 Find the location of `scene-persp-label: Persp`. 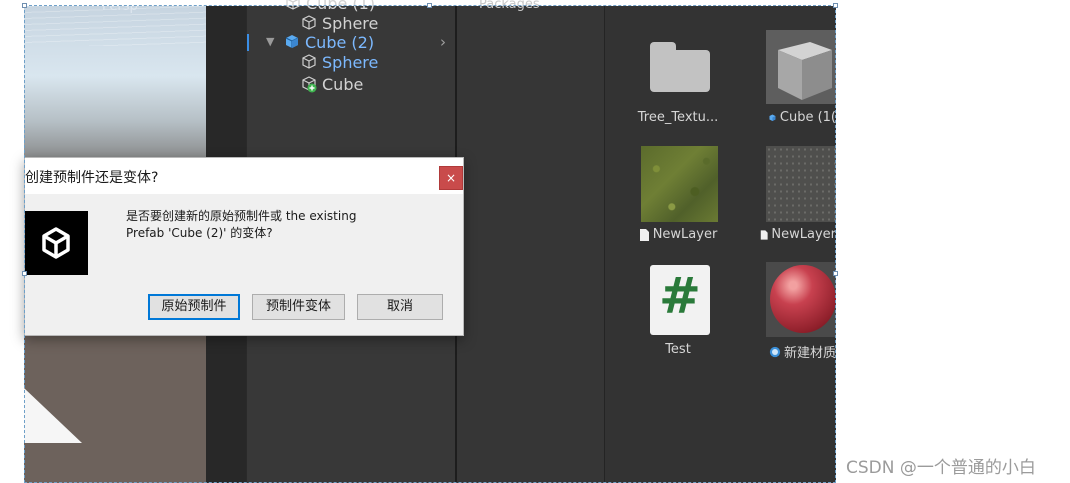

scene-persp-label: Persp is located at coordinates (120, 10).